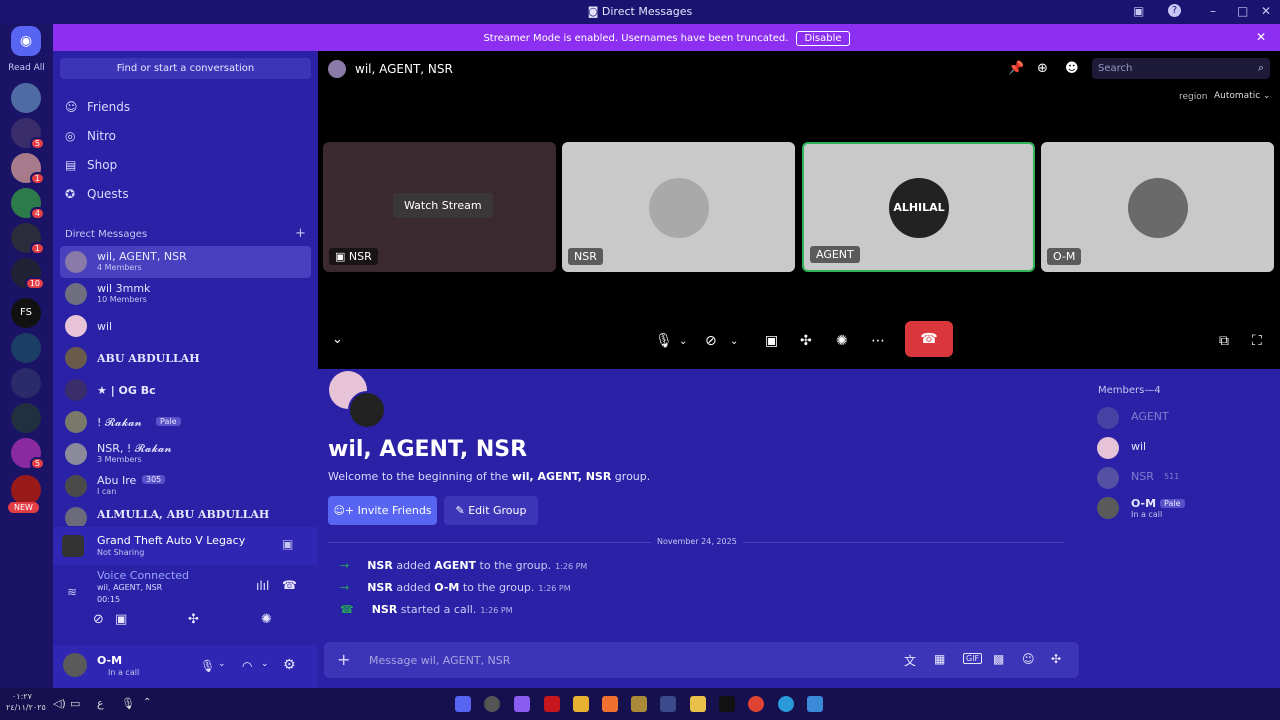 Image resolution: width=1280 pixels, height=720 pixels. I want to click on video-tile-om: O-M, so click(1157, 207).